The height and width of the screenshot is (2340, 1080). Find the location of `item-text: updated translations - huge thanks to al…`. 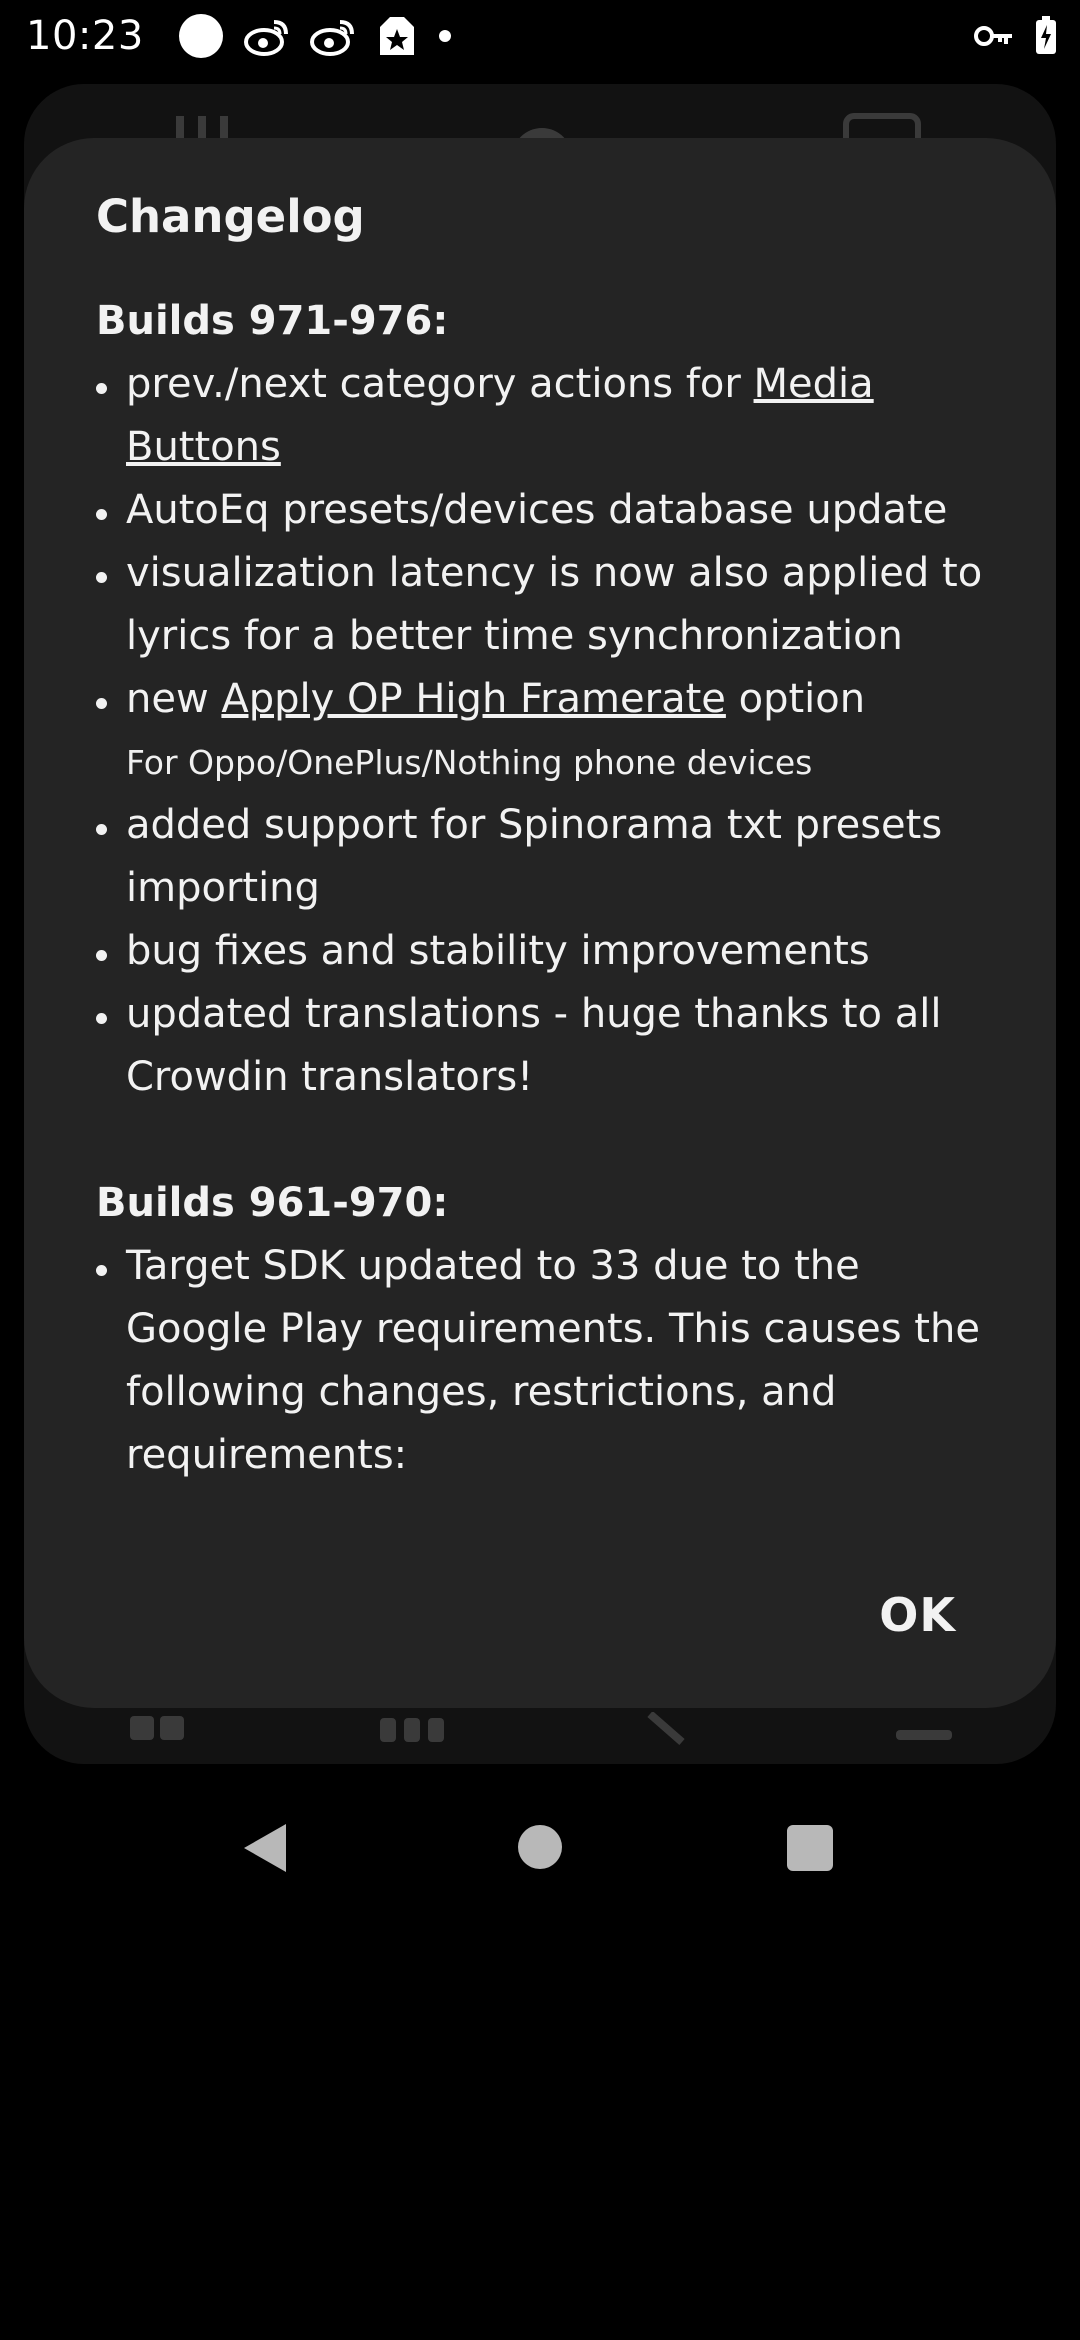

item-text: updated translations - huge thanks to al… is located at coordinates (534, 1045).